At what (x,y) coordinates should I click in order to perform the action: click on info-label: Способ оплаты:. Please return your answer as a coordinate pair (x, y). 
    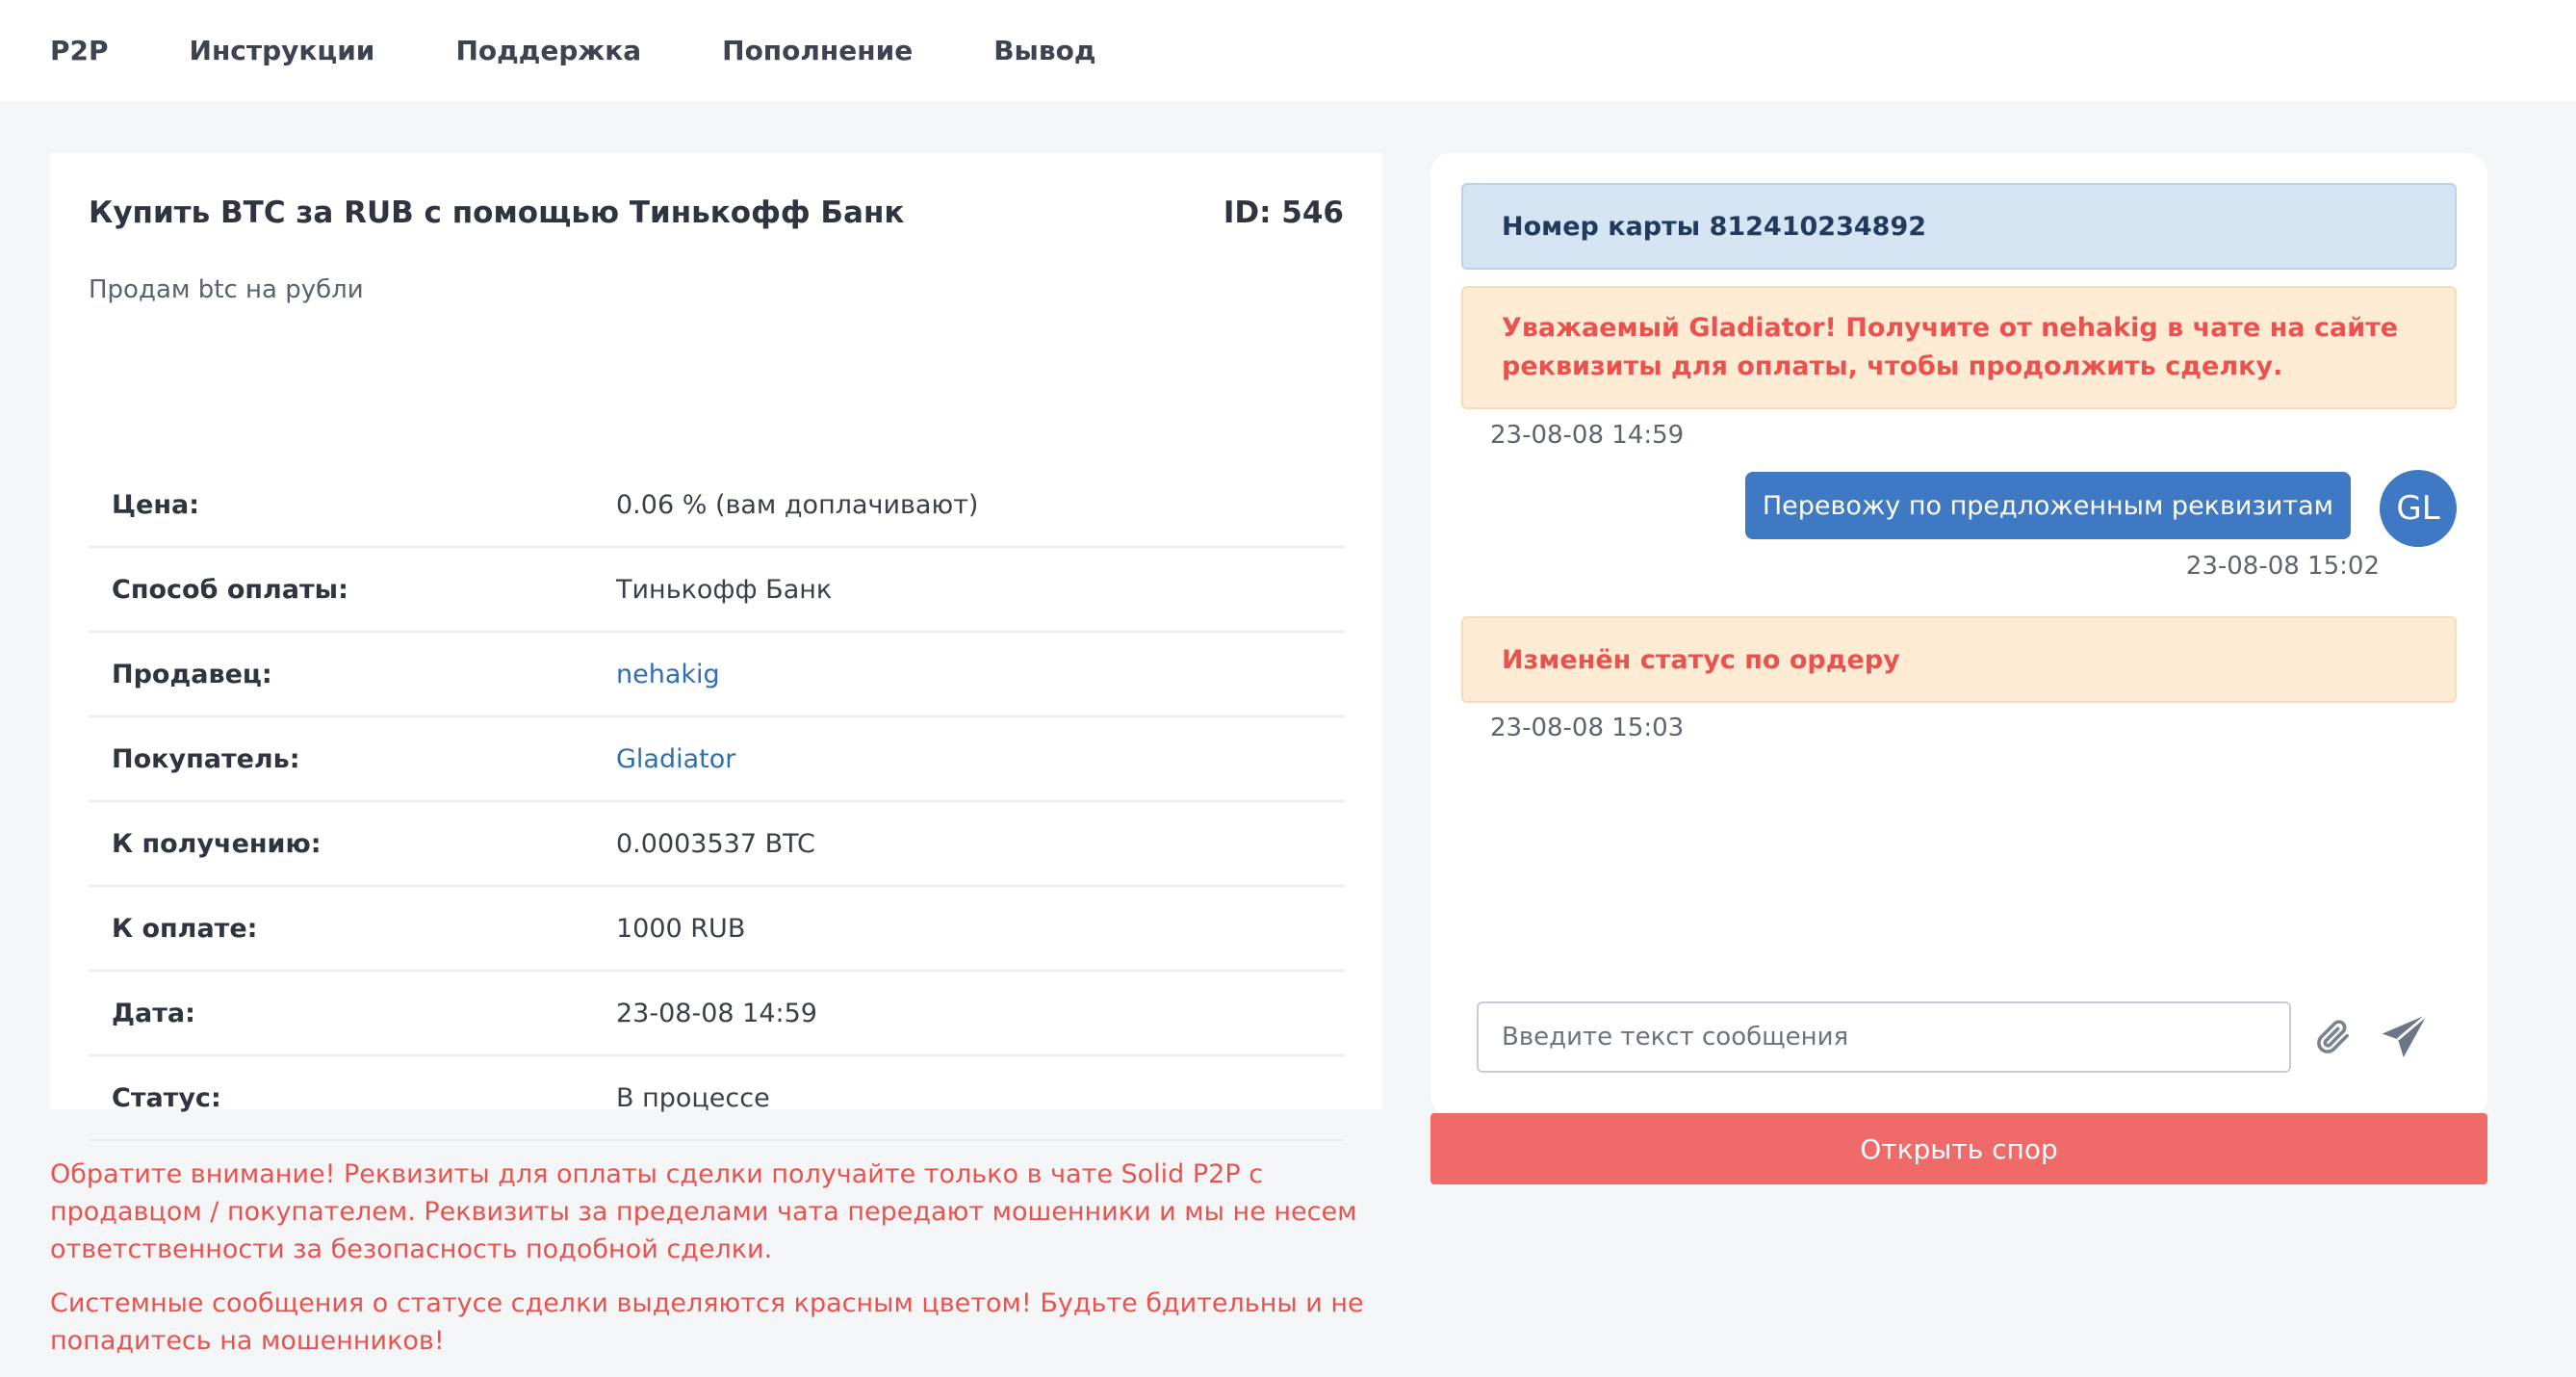
    Looking at the image, I should click on (230, 589).